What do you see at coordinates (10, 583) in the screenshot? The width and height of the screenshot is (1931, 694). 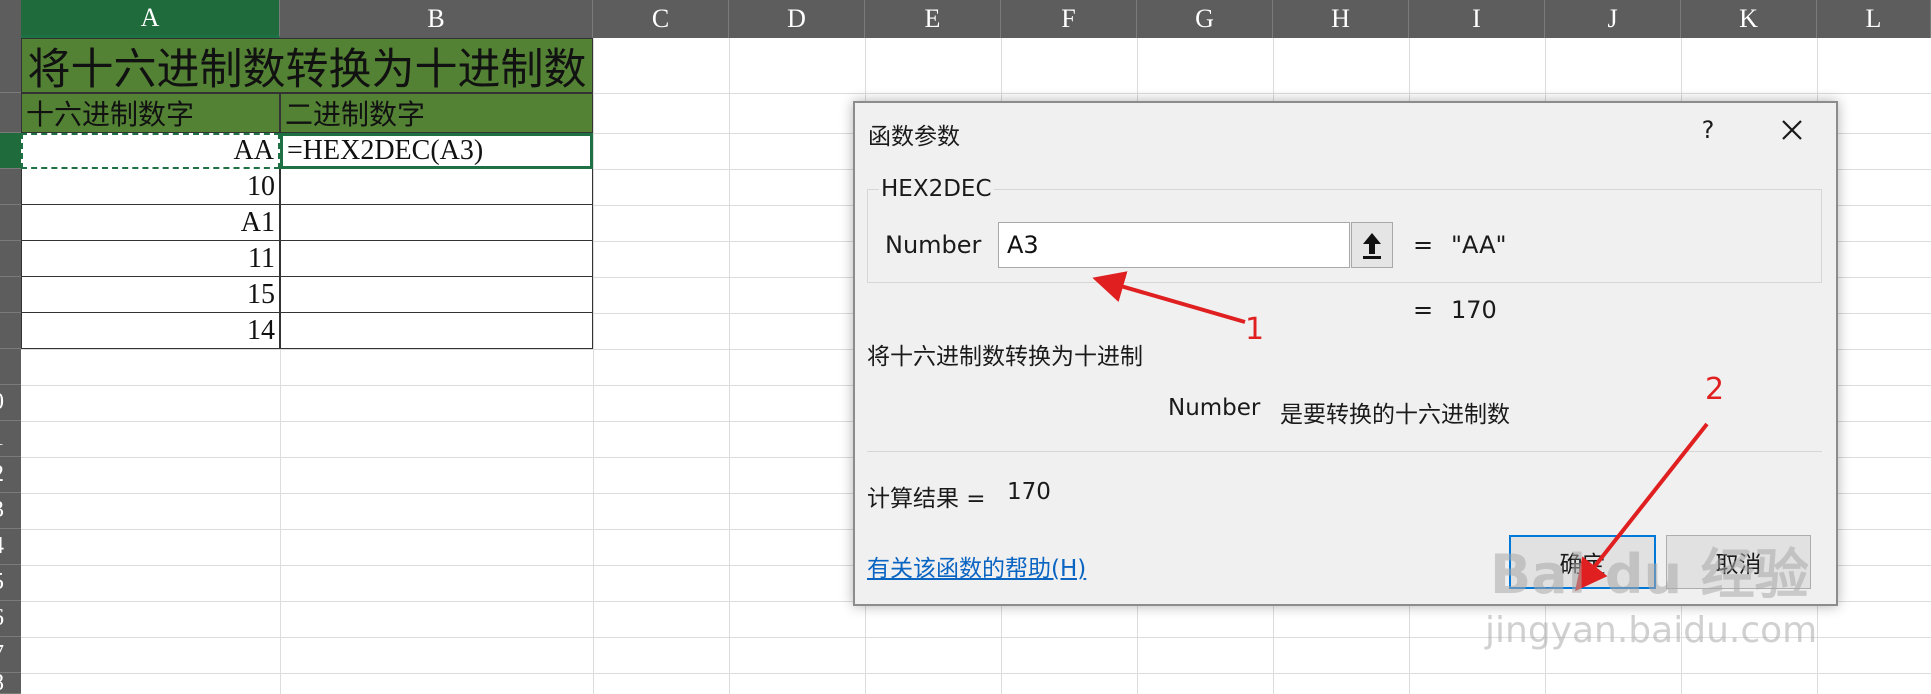 I see `row-header: 5` at bounding box center [10, 583].